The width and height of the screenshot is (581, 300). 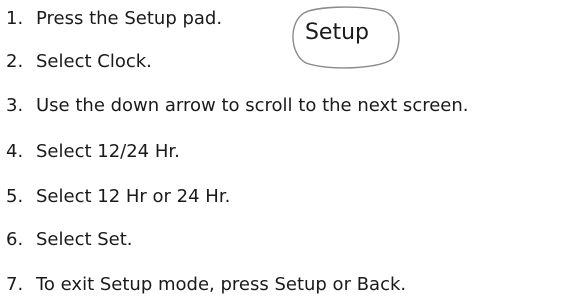 I want to click on step-number: 5., so click(x=15, y=196).